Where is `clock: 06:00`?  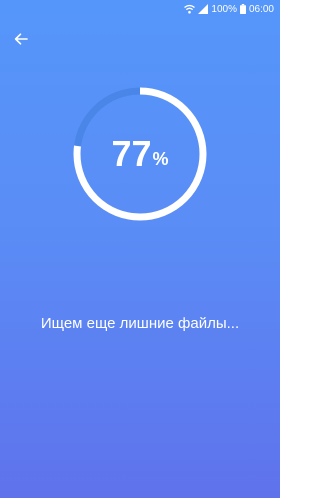
clock: 06:00 is located at coordinates (261, 9).